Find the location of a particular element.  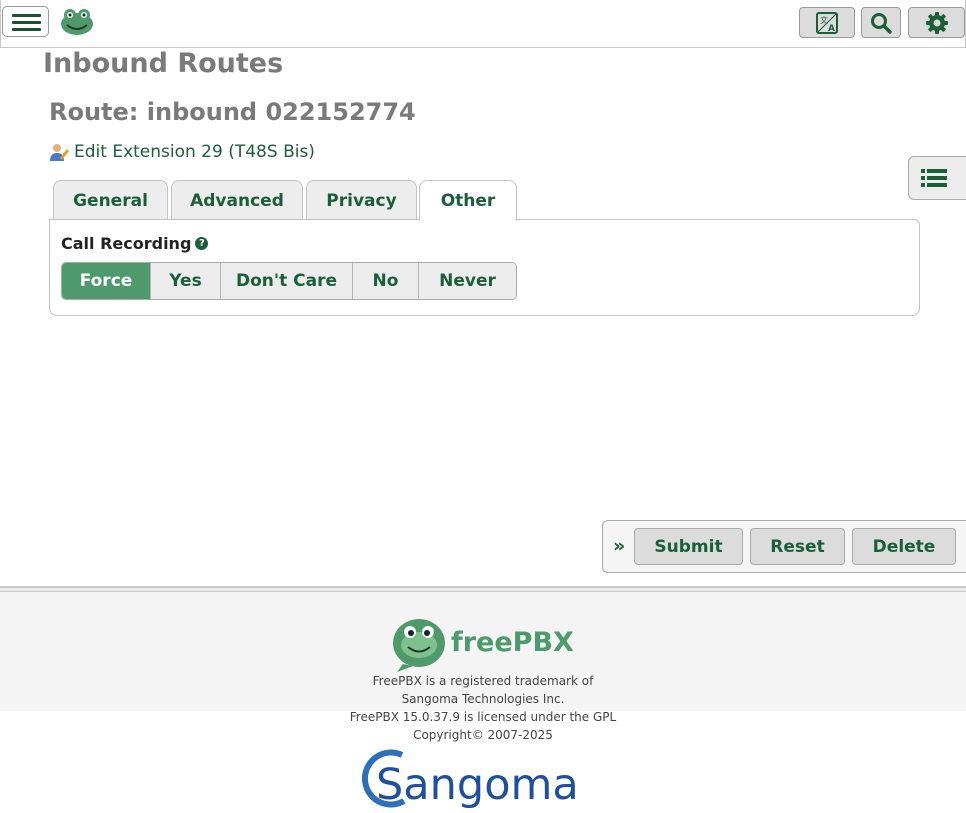

reset-button: Reset is located at coordinates (797, 546).